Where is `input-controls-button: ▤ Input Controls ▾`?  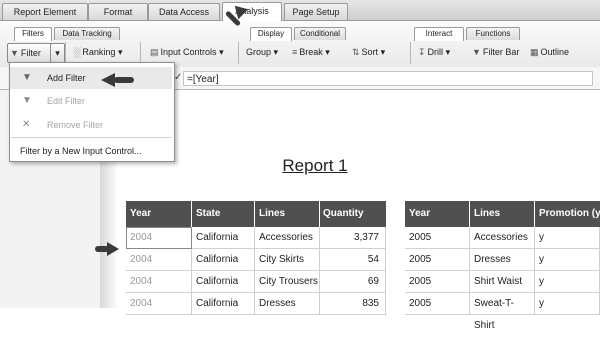
input-controls-button: ▤ Input Controls ▾ is located at coordinates (187, 52).